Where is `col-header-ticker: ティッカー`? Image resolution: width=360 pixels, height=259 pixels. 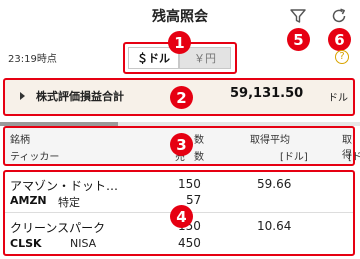 col-header-ticker: ティッカー is located at coordinates (35, 157).